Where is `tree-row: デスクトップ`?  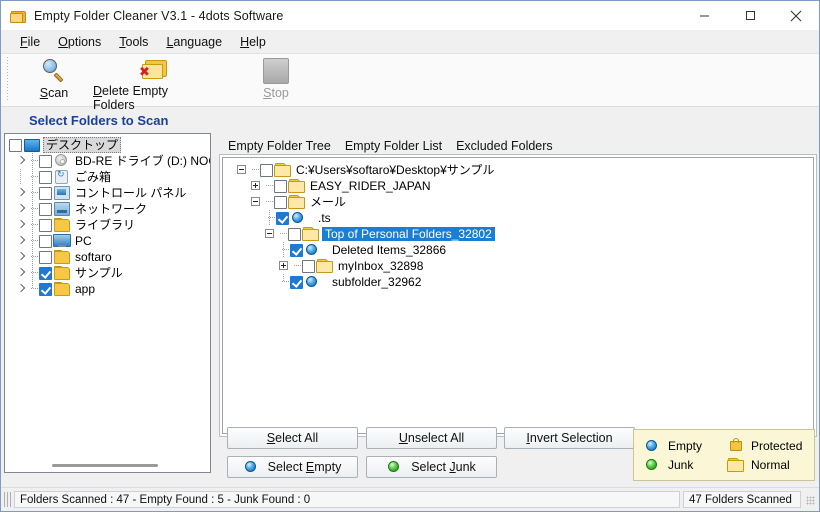 tree-row: デスクトップ is located at coordinates (108, 145).